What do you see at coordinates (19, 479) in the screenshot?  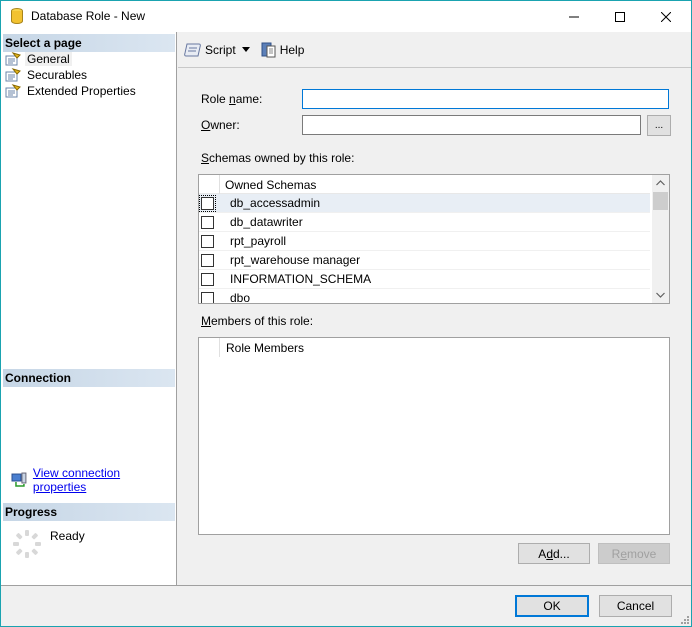 I see `connection-icon` at bounding box center [19, 479].